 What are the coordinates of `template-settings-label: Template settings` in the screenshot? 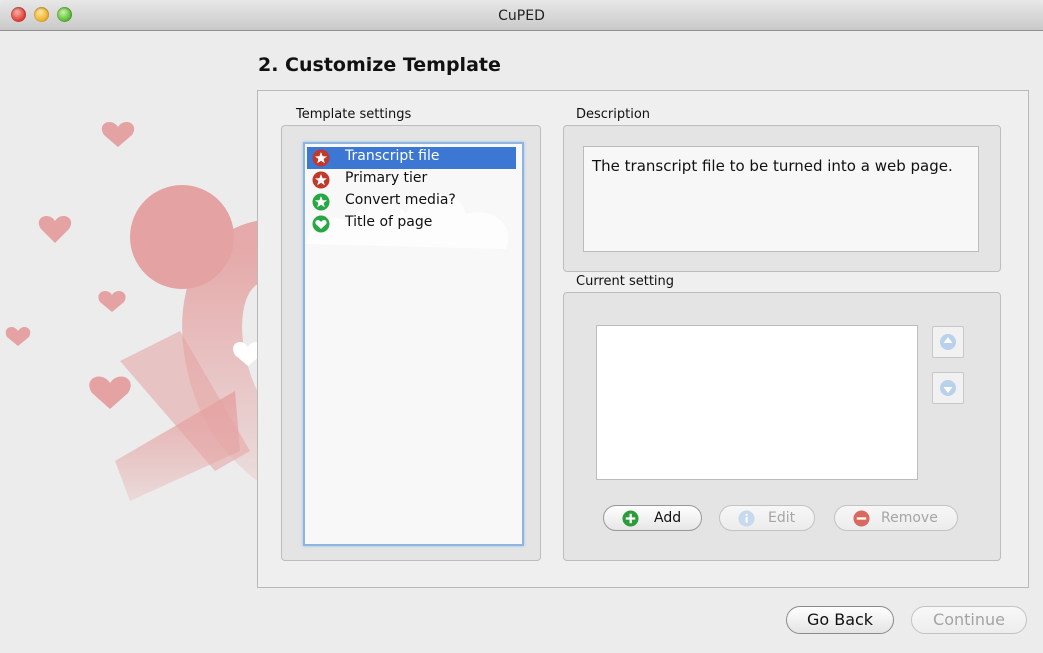 It's located at (354, 114).